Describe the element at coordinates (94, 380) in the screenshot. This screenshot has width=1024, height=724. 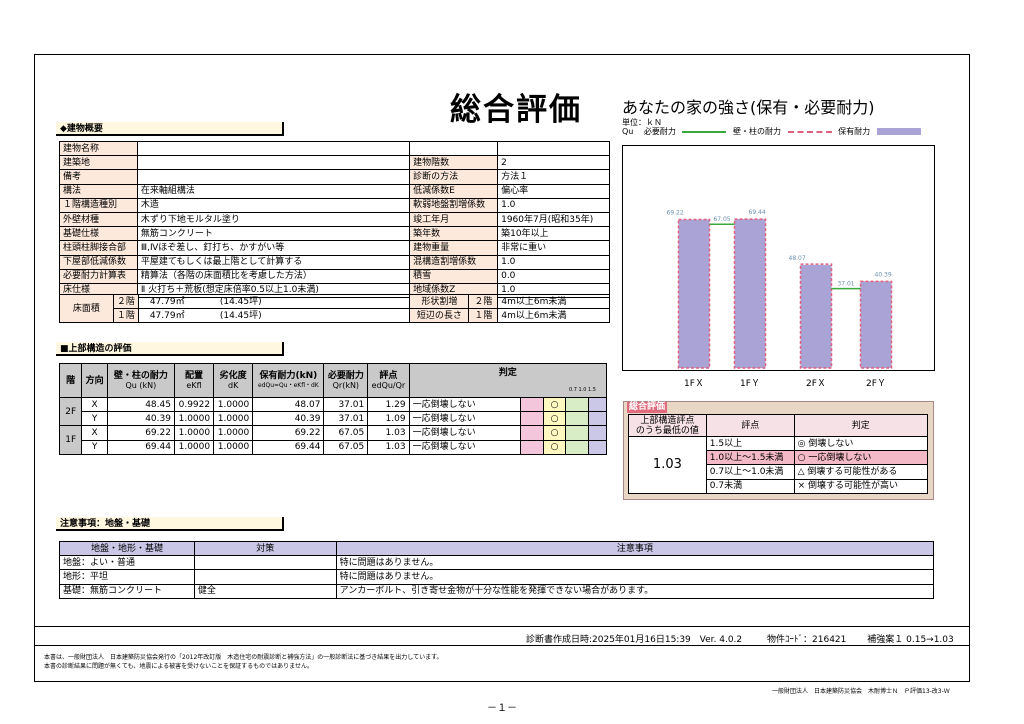
I see `hdr-dir: 方向` at that location.